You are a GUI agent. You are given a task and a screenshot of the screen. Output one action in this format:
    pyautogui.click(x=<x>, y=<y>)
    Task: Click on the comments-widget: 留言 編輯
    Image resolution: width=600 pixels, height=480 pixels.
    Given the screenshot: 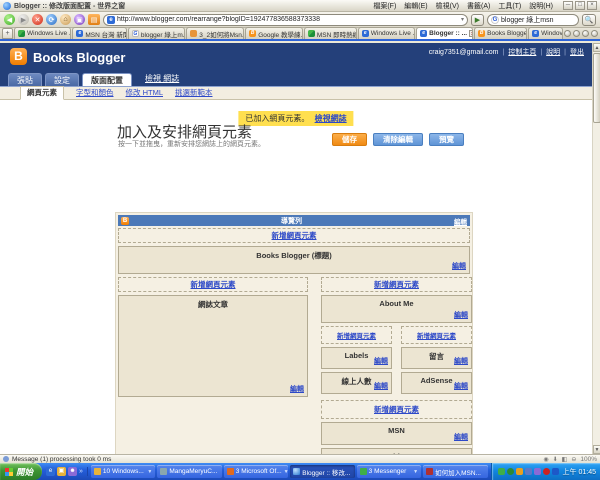 What is the action you would take?
    pyautogui.click(x=436, y=358)
    